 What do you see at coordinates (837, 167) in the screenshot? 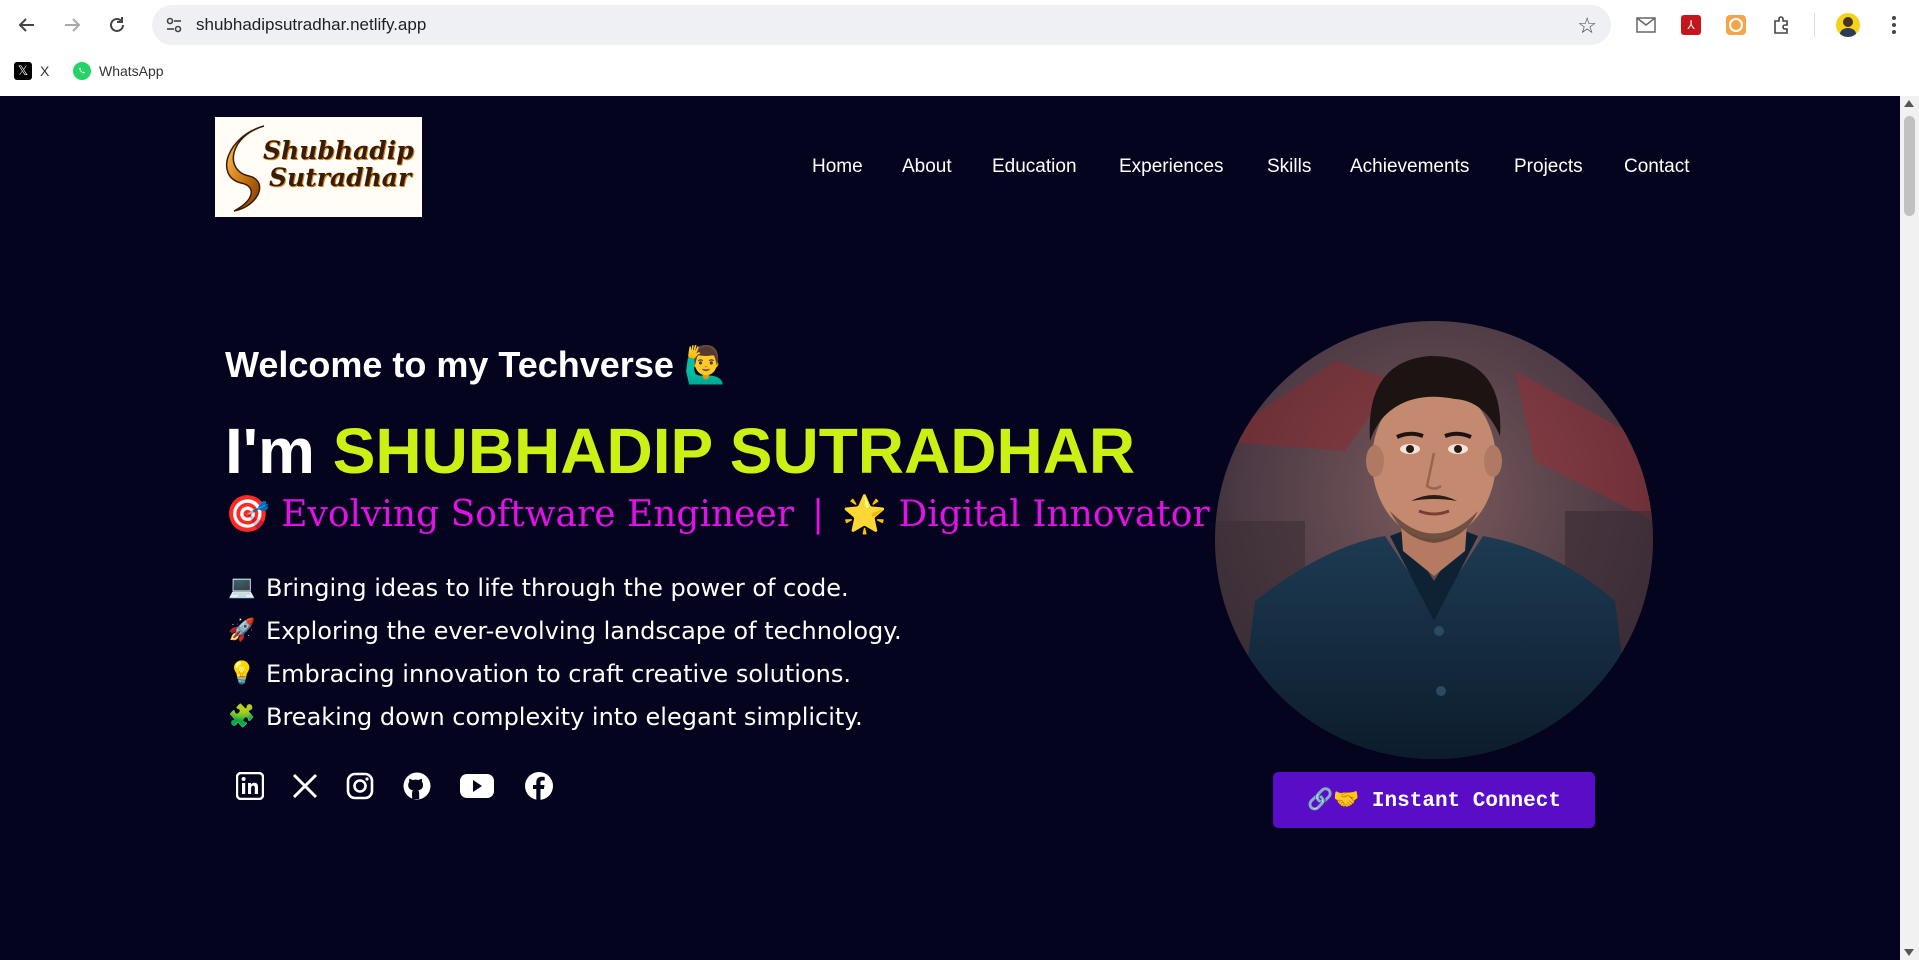
I see `nav-home: Home` at bounding box center [837, 167].